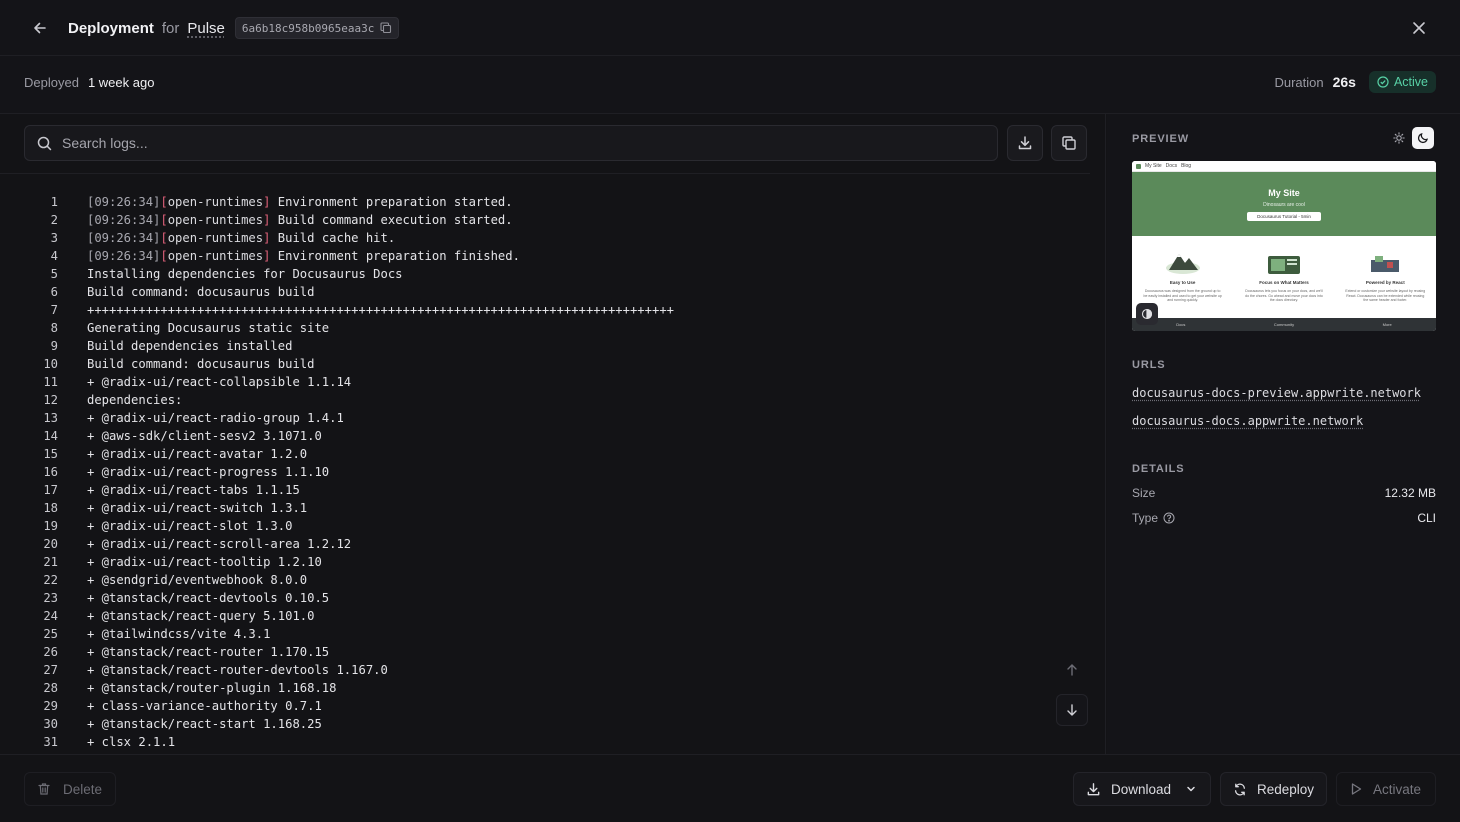  What do you see at coordinates (1423, 138) in the screenshot?
I see `moon-icon` at bounding box center [1423, 138].